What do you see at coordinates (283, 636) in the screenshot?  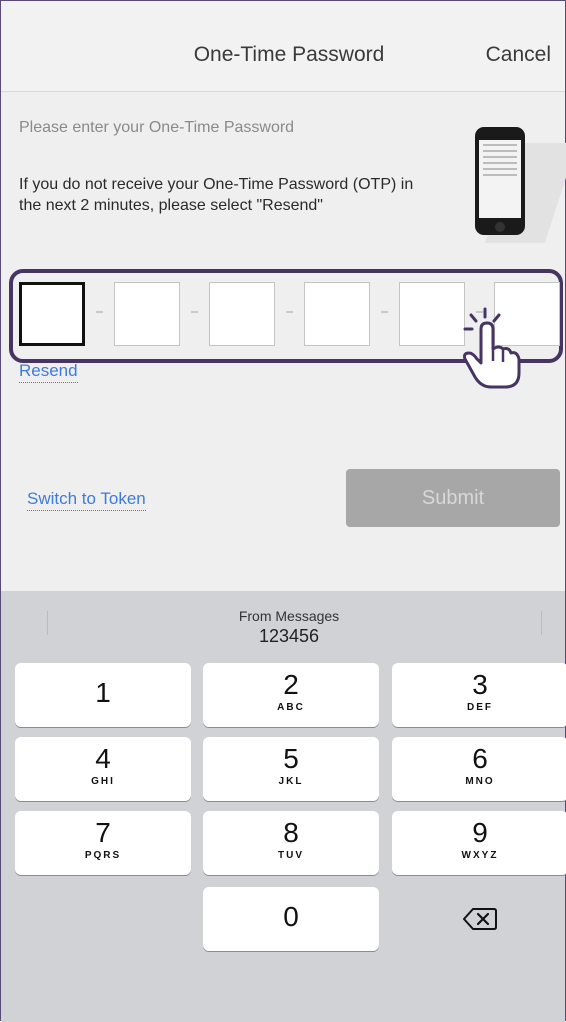 I see `suggestion-code: 123456` at bounding box center [283, 636].